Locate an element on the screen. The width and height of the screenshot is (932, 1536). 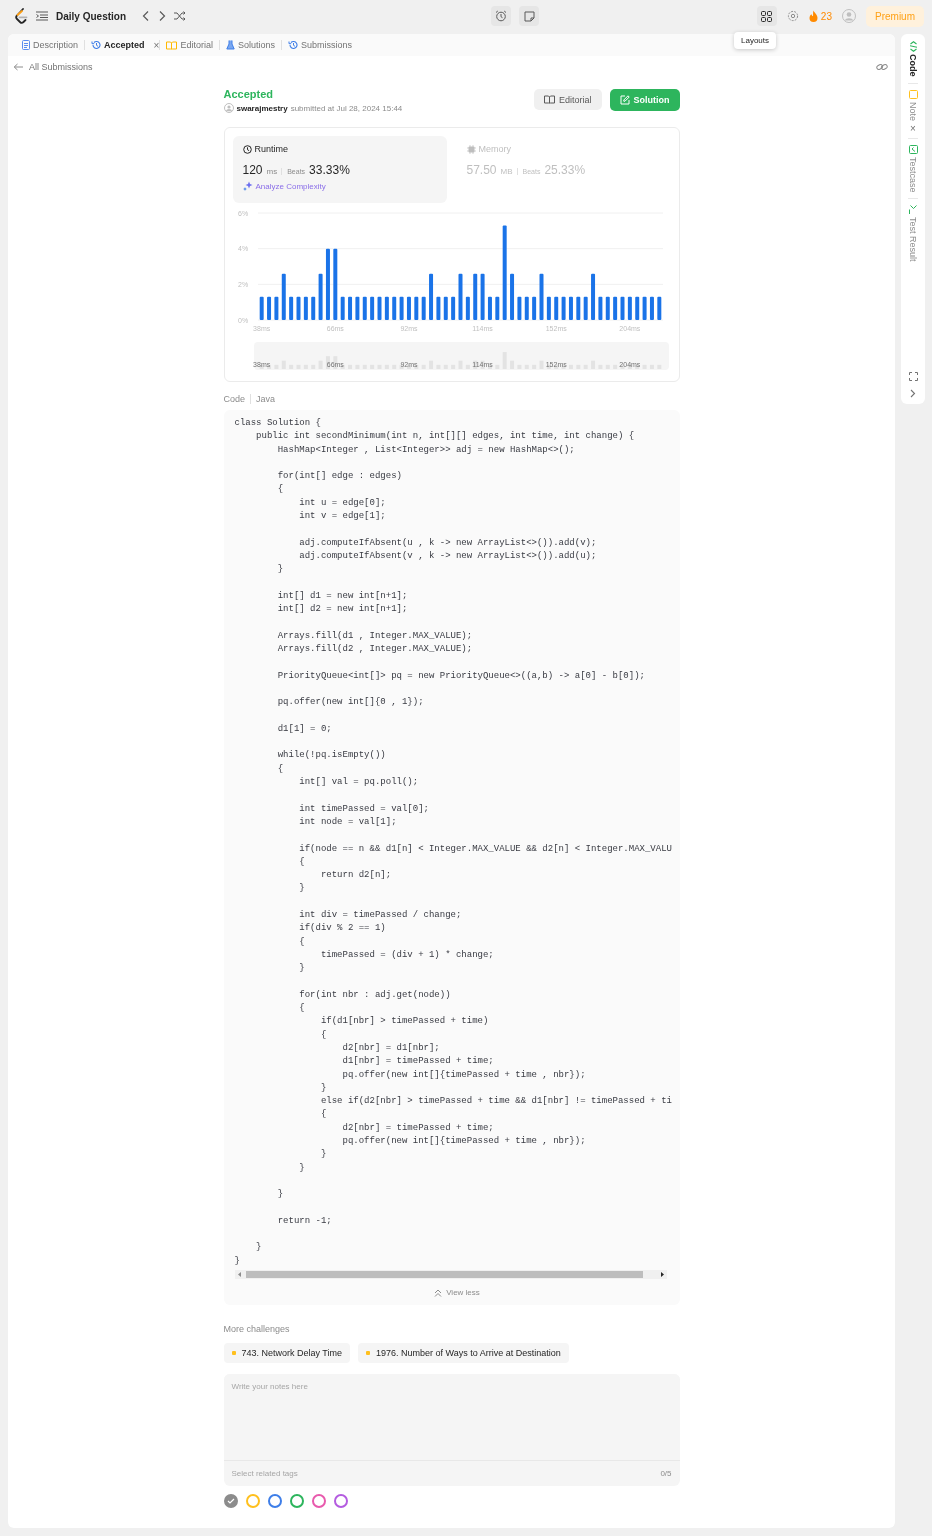
side-tab: Testcase is located at coordinates (913, 168).